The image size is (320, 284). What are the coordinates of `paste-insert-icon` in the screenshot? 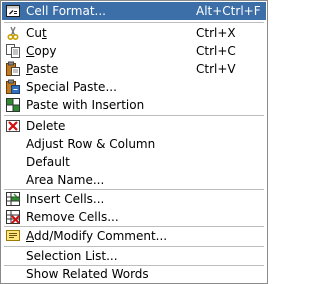 It's located at (13, 105).